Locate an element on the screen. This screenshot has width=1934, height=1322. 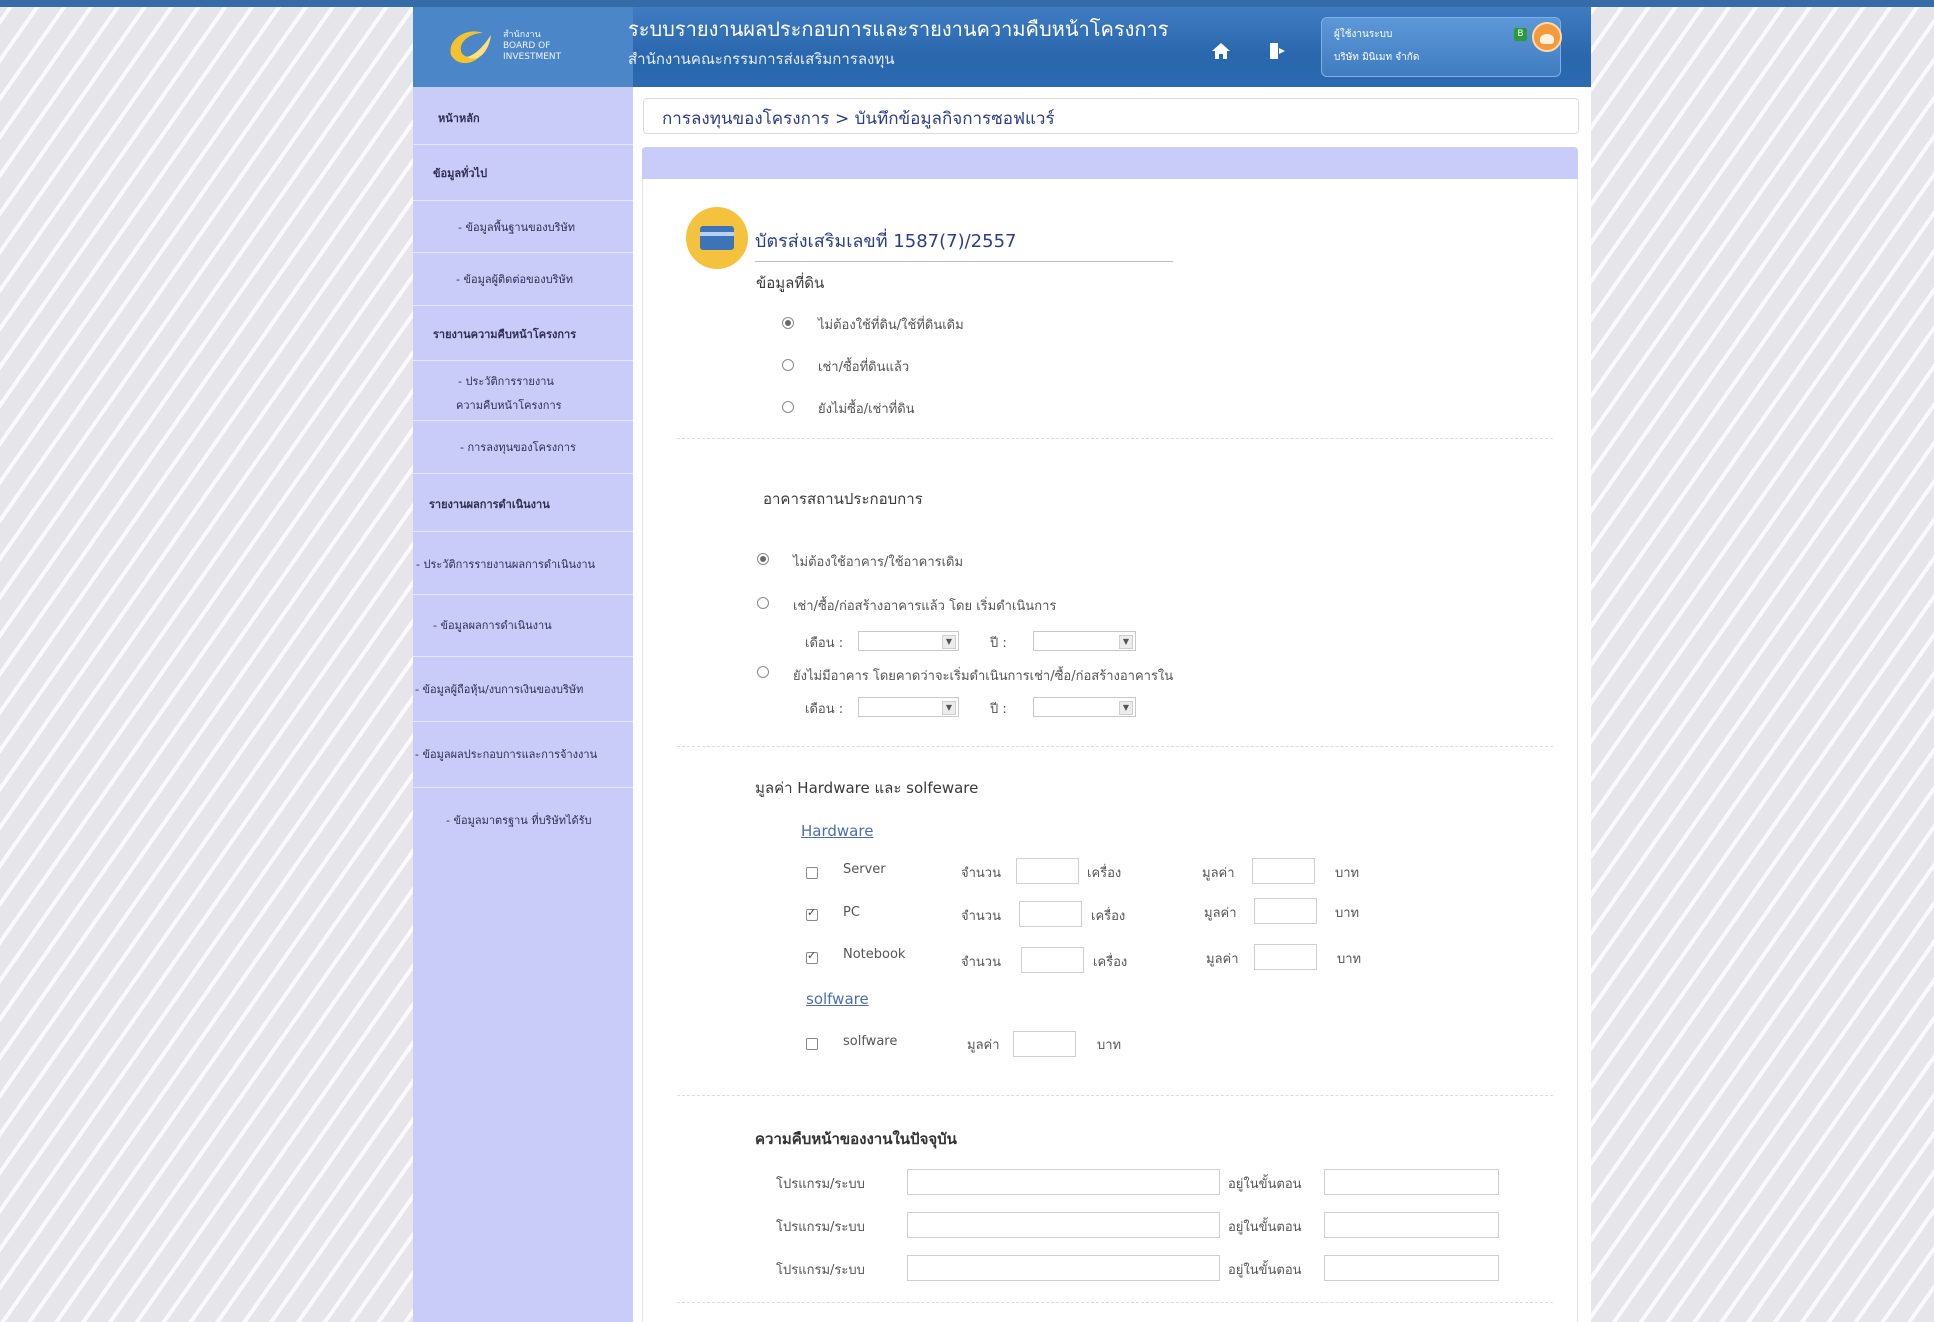
sidebar-item-shareholders: - ข้อมูลผู้ถือหุ้น/งบการเงินของบริษัท is located at coordinates (523, 689).